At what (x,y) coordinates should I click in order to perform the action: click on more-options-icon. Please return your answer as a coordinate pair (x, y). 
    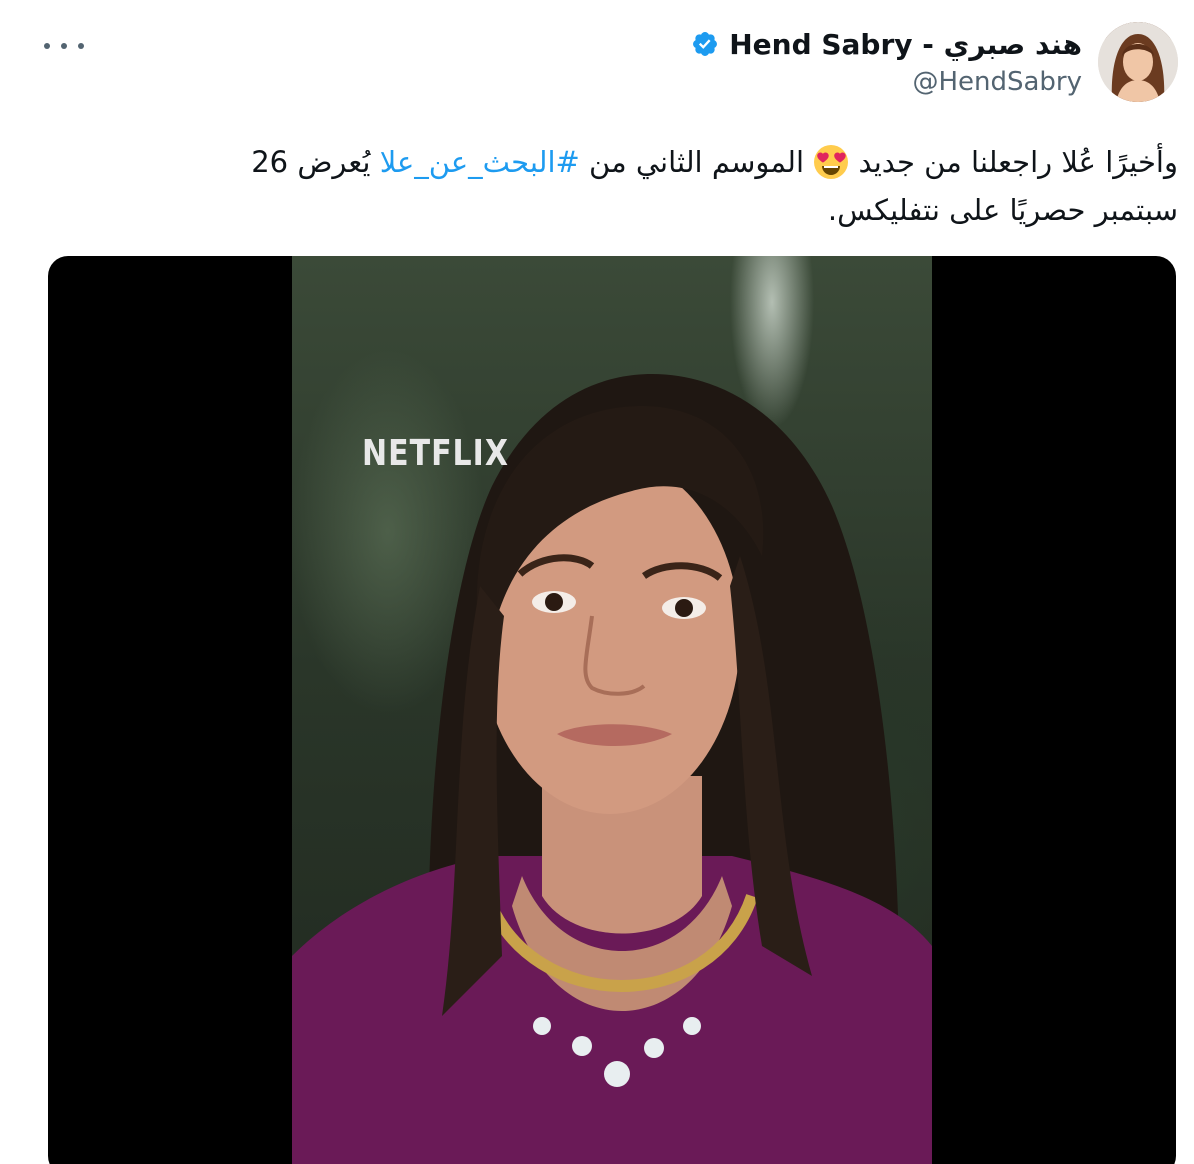
    Looking at the image, I should click on (64, 46).